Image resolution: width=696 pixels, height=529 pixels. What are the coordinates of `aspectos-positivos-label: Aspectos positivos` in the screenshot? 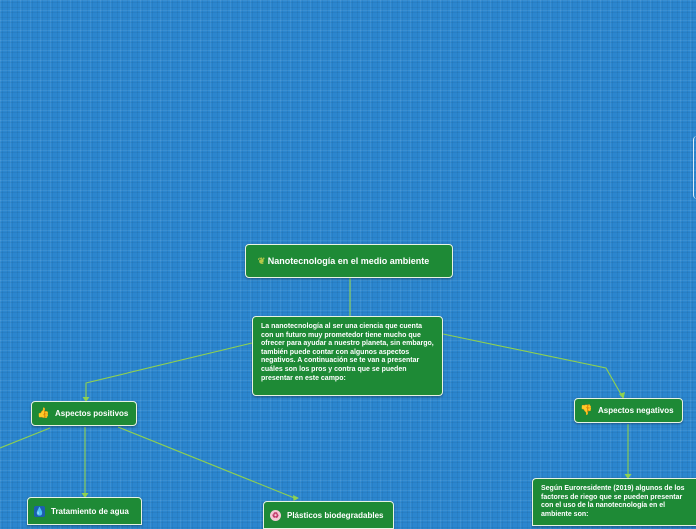 It's located at (92, 413).